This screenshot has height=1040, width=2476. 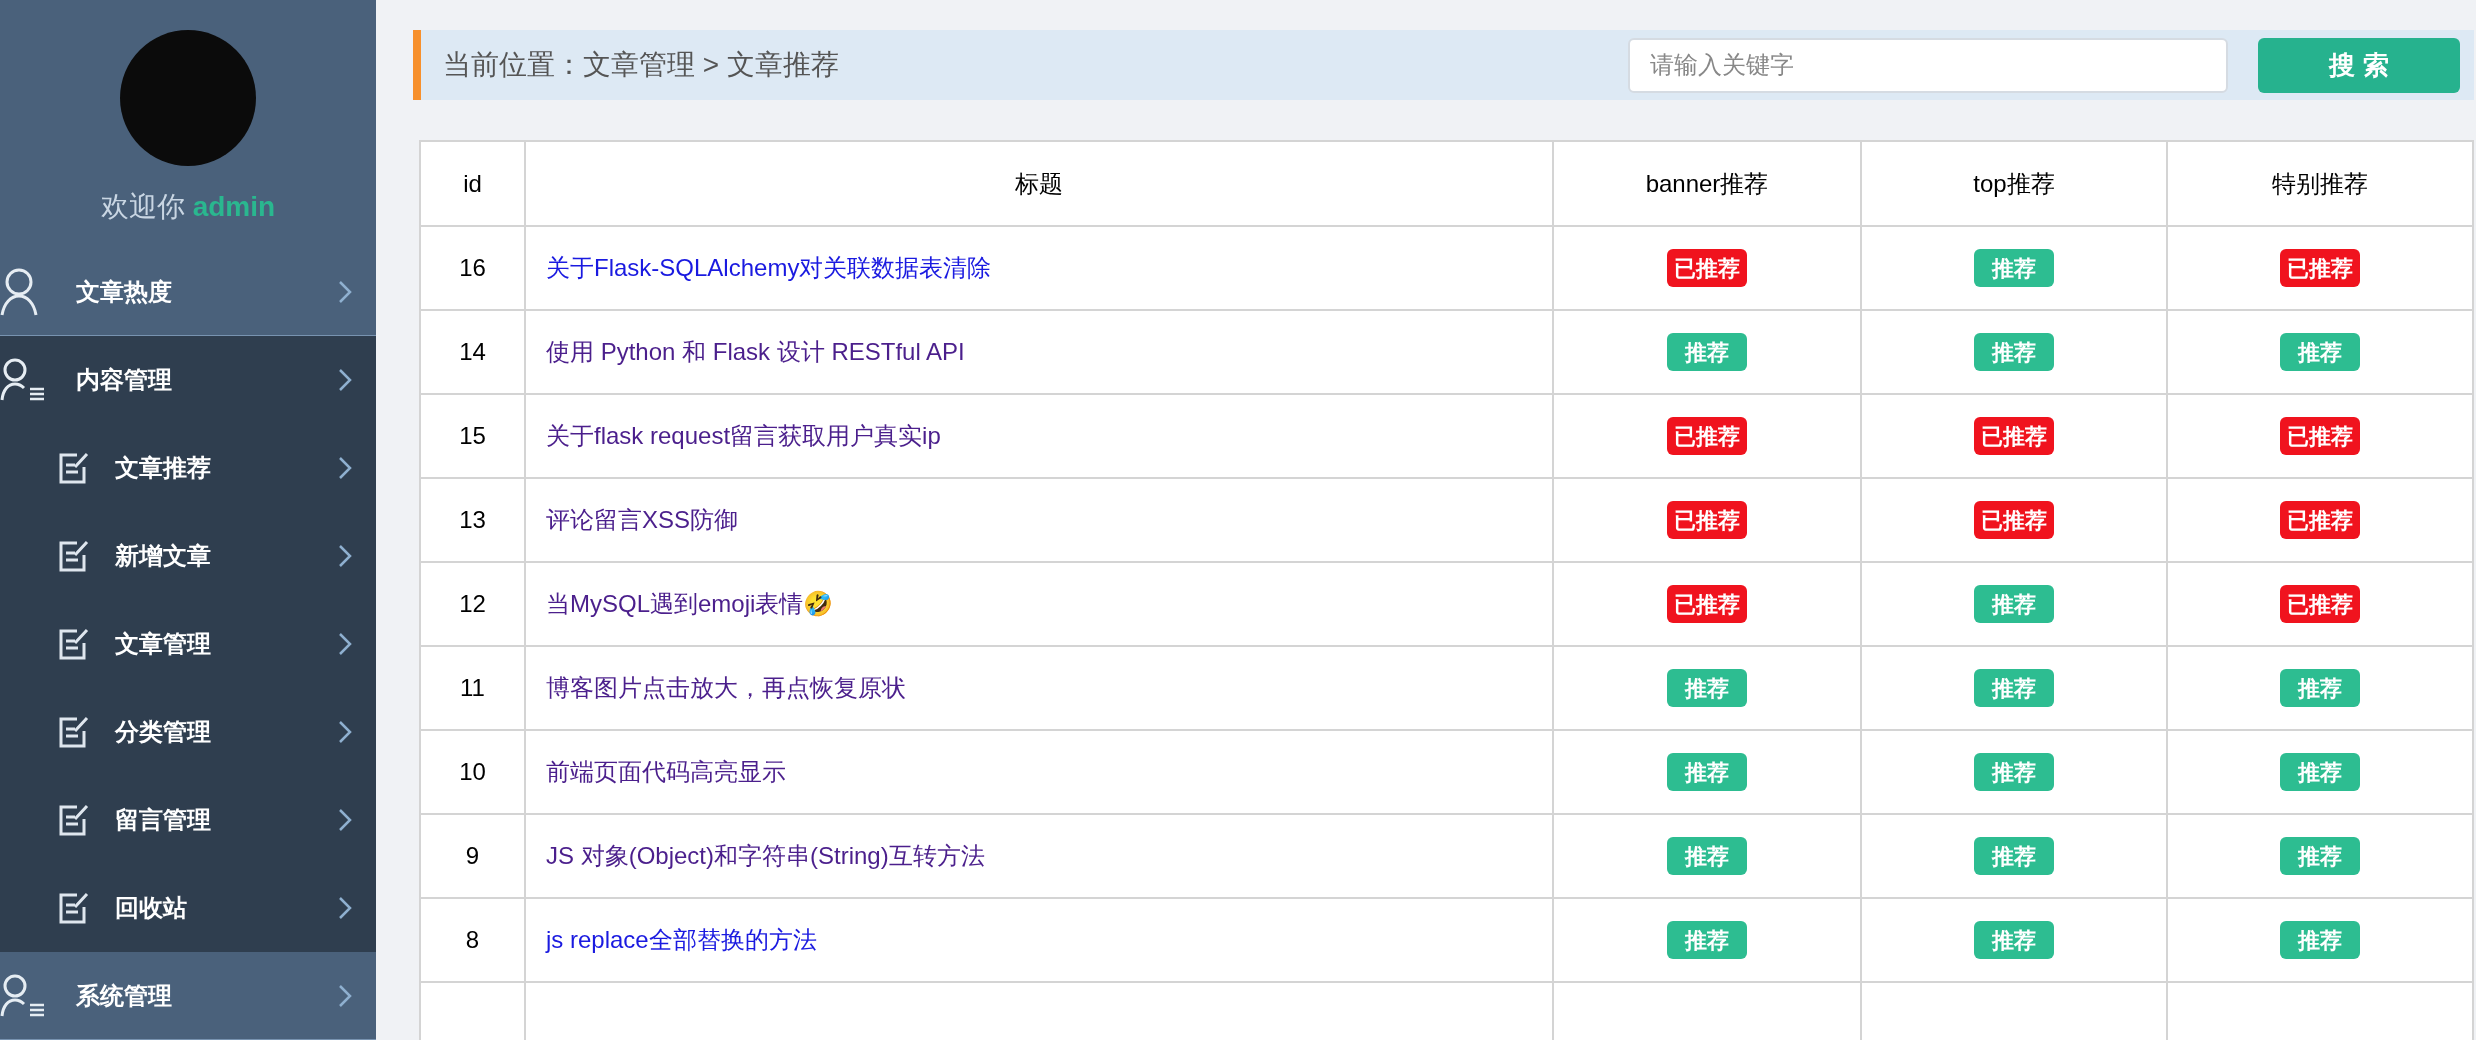 I want to click on column-header: 标题, so click(x=1039, y=183).